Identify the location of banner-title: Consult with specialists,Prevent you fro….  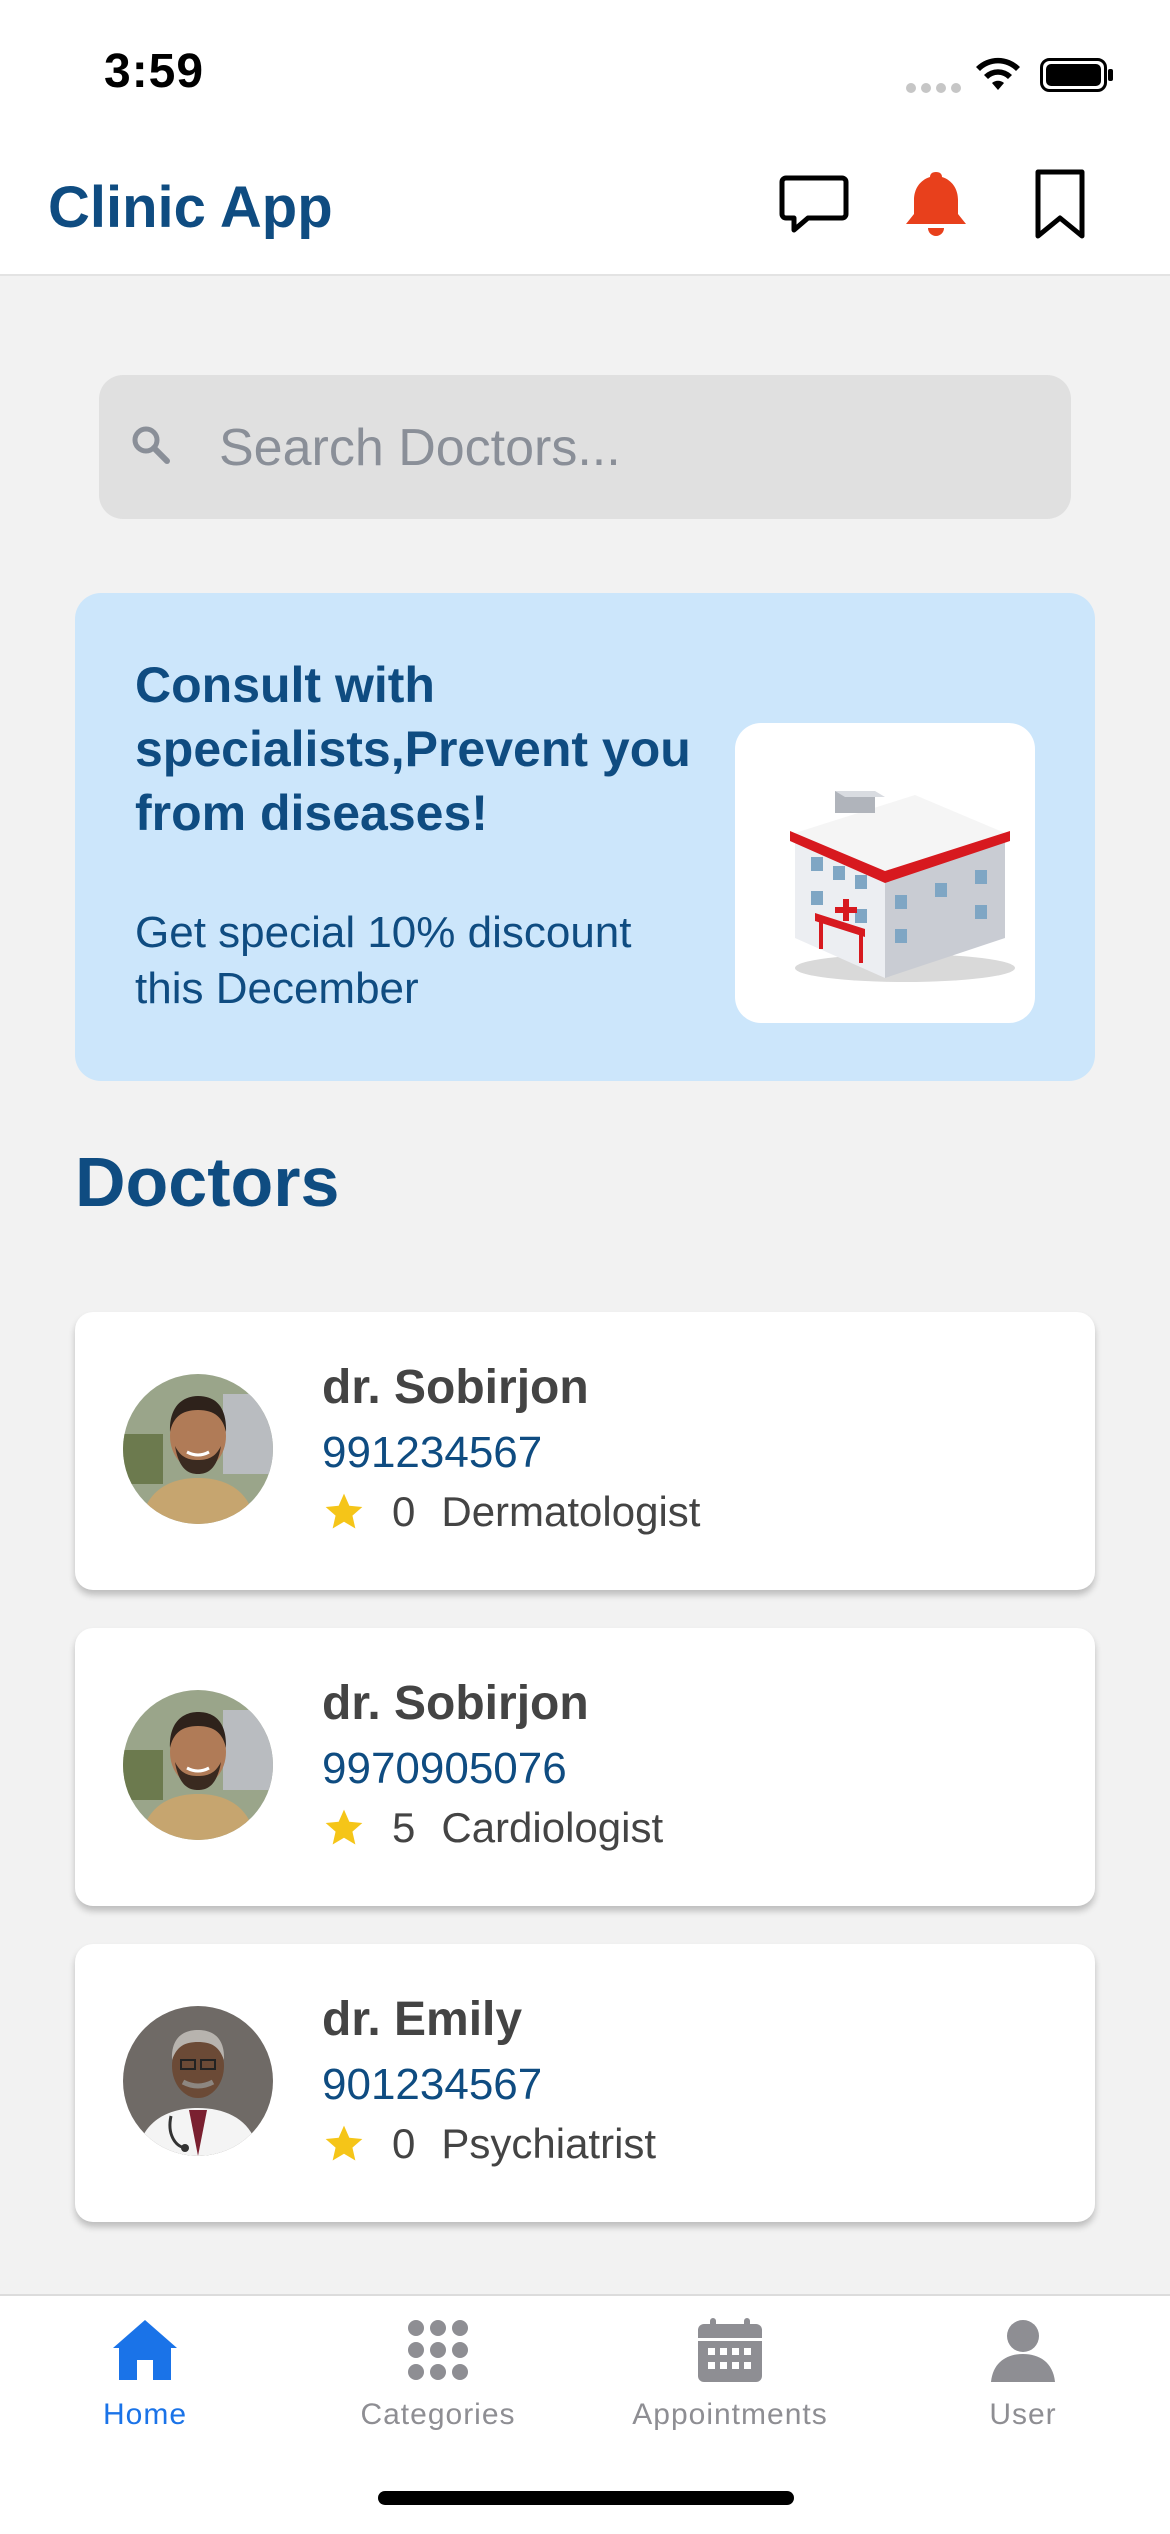
(413, 749).